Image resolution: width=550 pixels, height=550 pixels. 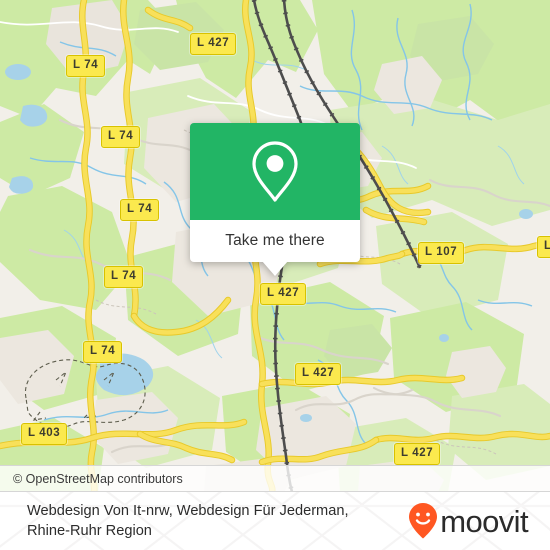 I want to click on callout-pin-area, so click(x=275, y=171).